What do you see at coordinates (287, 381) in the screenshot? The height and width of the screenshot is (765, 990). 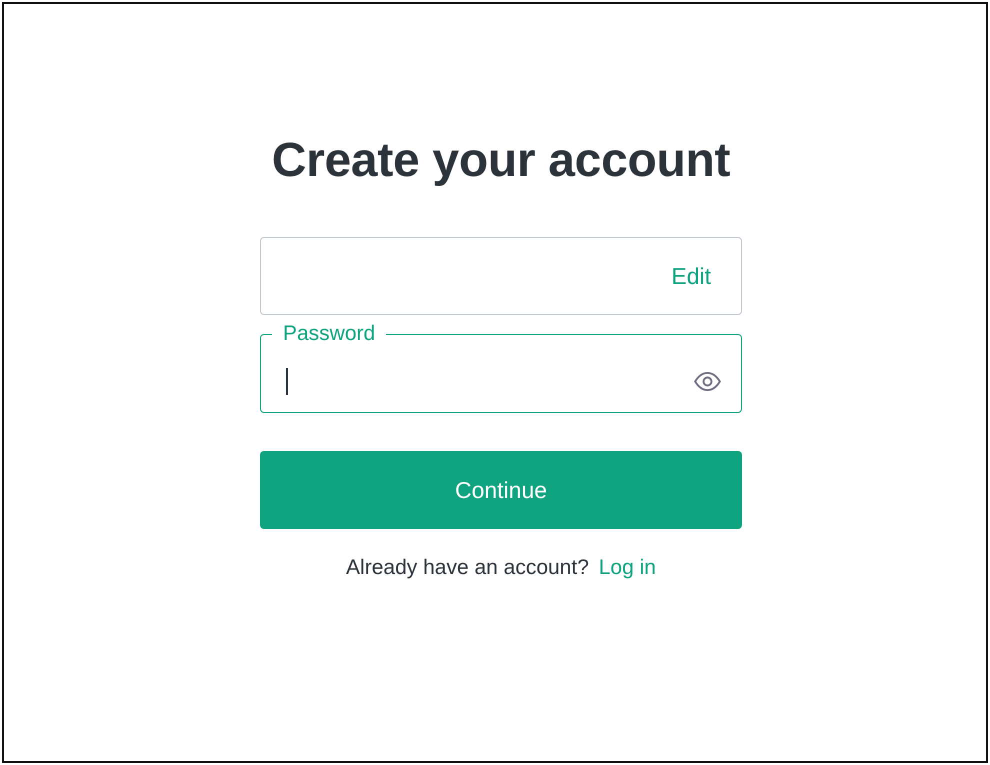 I see `text-cursor-icon` at bounding box center [287, 381].